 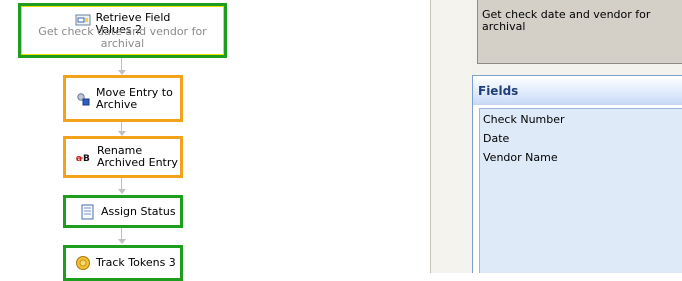 What do you see at coordinates (122, 37) in the screenshot?
I see `activity-description: Get check date and vendor for archival` at bounding box center [122, 37].